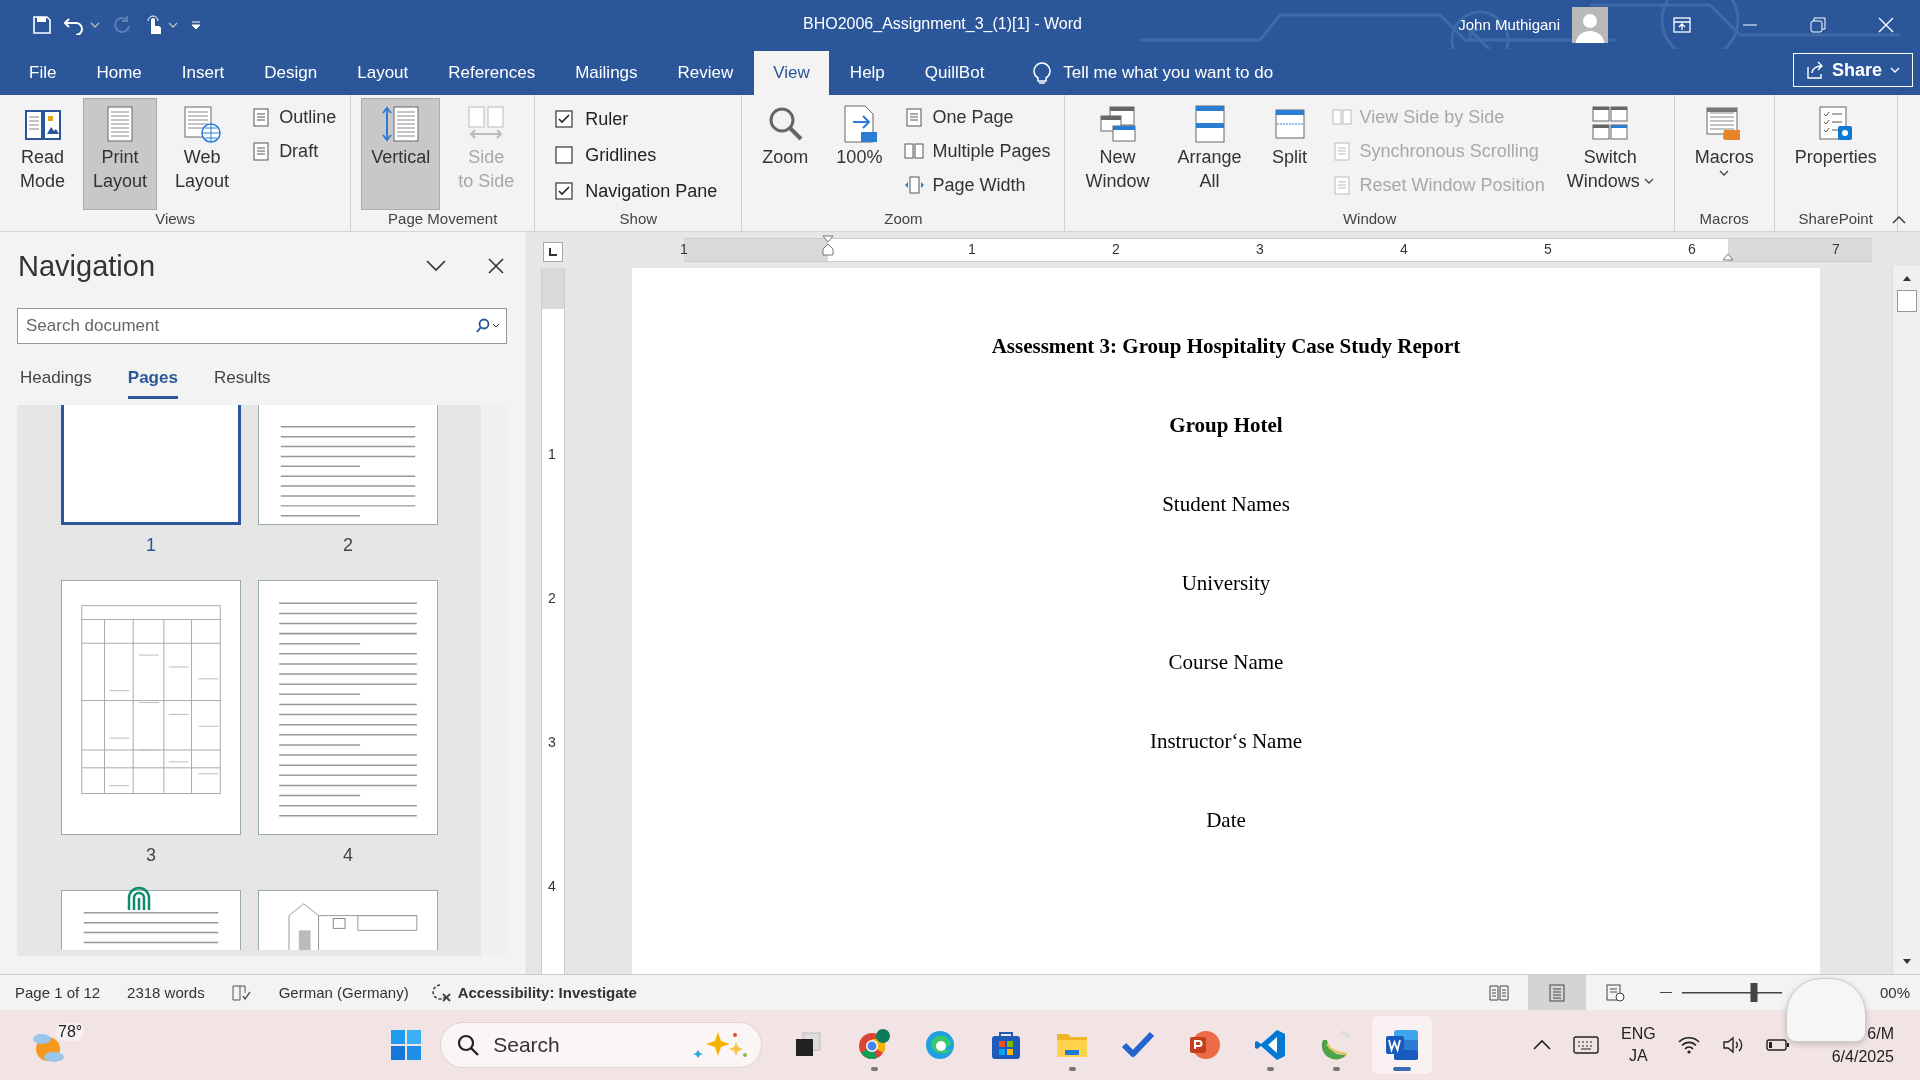  Describe the element at coordinates (166, 992) in the screenshot. I see `word-count: 2318 words` at that location.